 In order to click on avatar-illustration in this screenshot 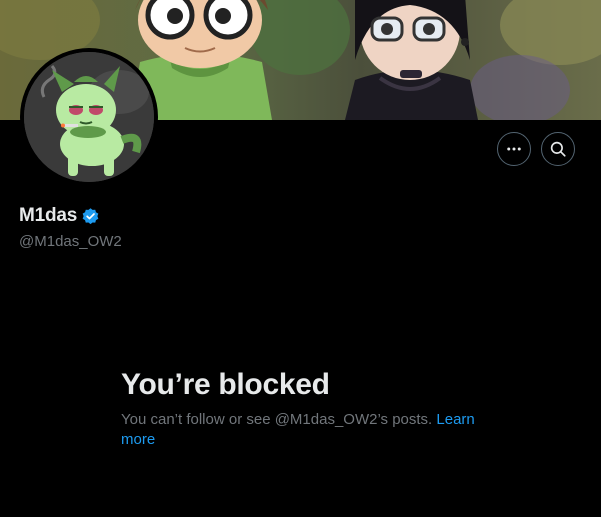, I will do `click(89, 117)`.